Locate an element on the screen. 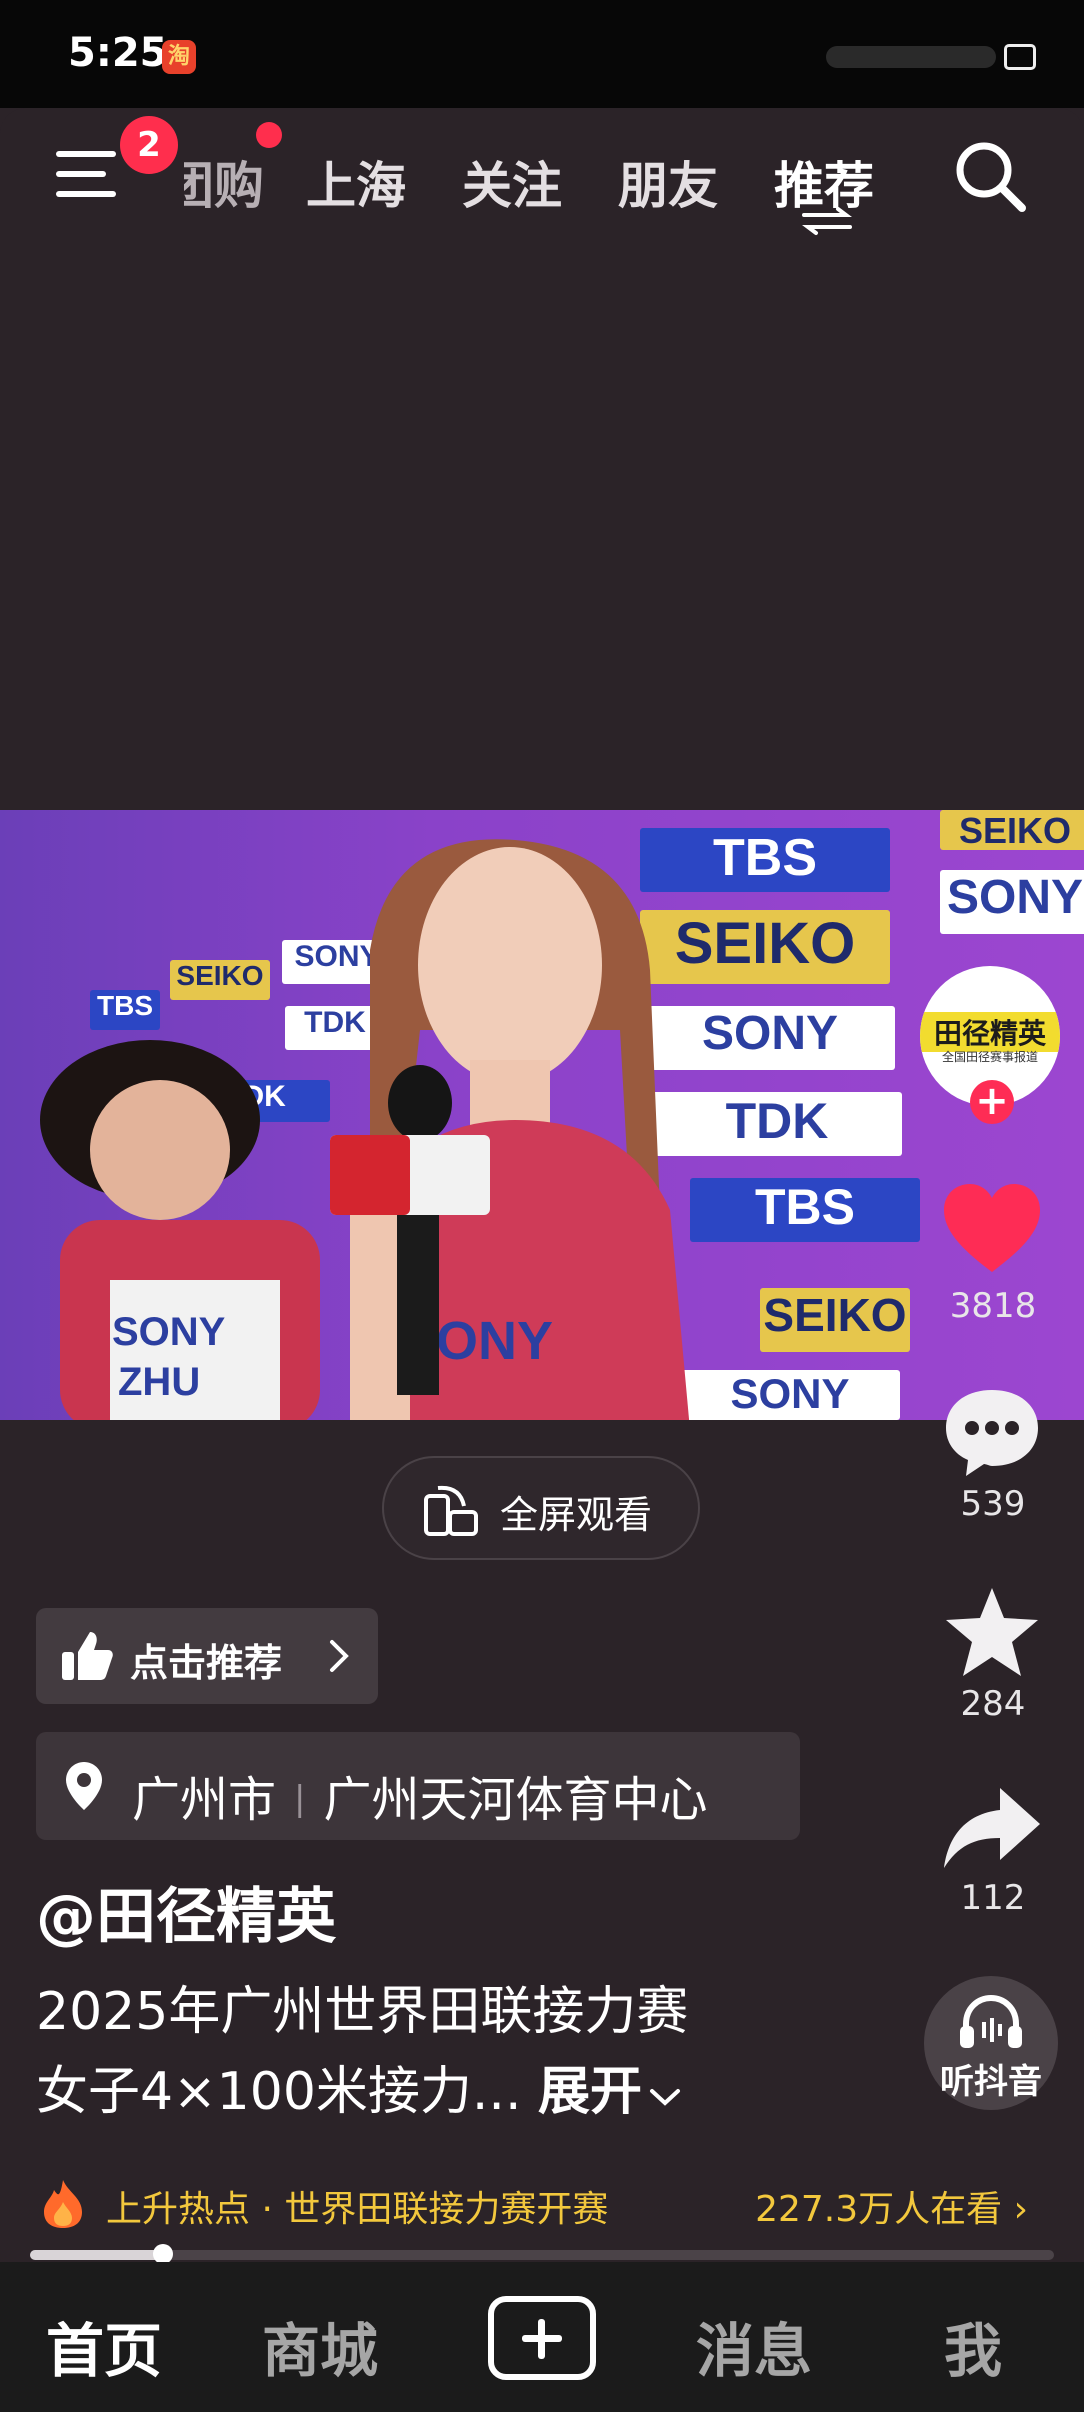 This screenshot has width=1084, height=2412. expand-label: 展开 is located at coordinates (590, 2092).